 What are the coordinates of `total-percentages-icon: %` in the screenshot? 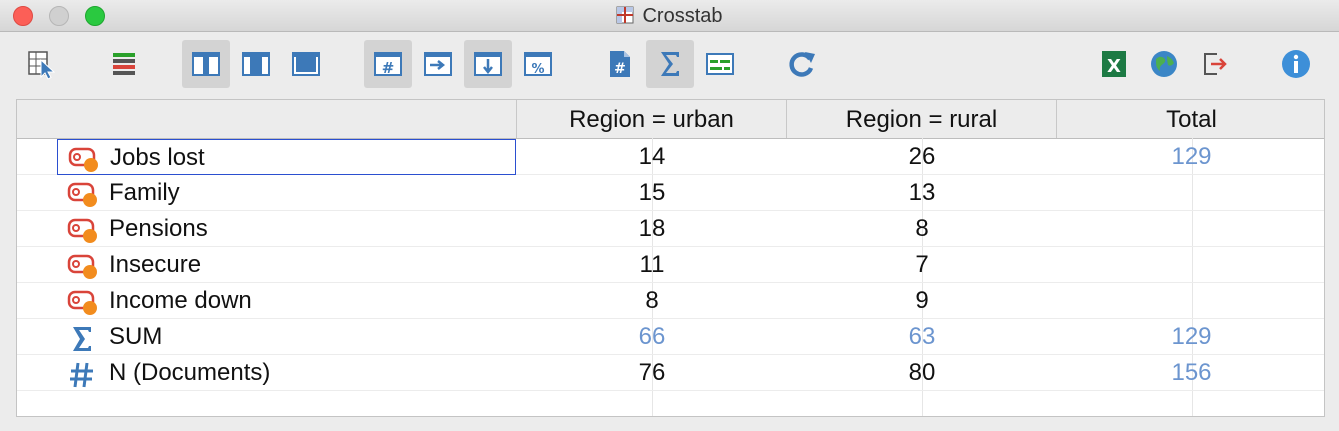 It's located at (538, 64).